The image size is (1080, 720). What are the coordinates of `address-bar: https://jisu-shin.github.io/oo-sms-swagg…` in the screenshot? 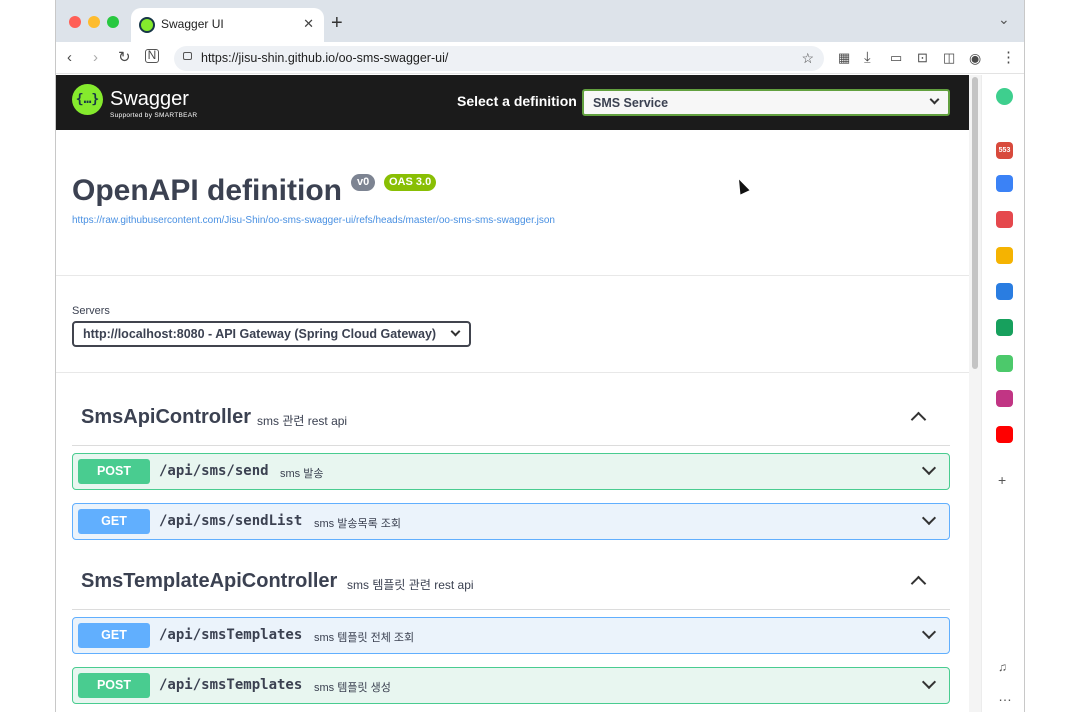 It's located at (499, 58).